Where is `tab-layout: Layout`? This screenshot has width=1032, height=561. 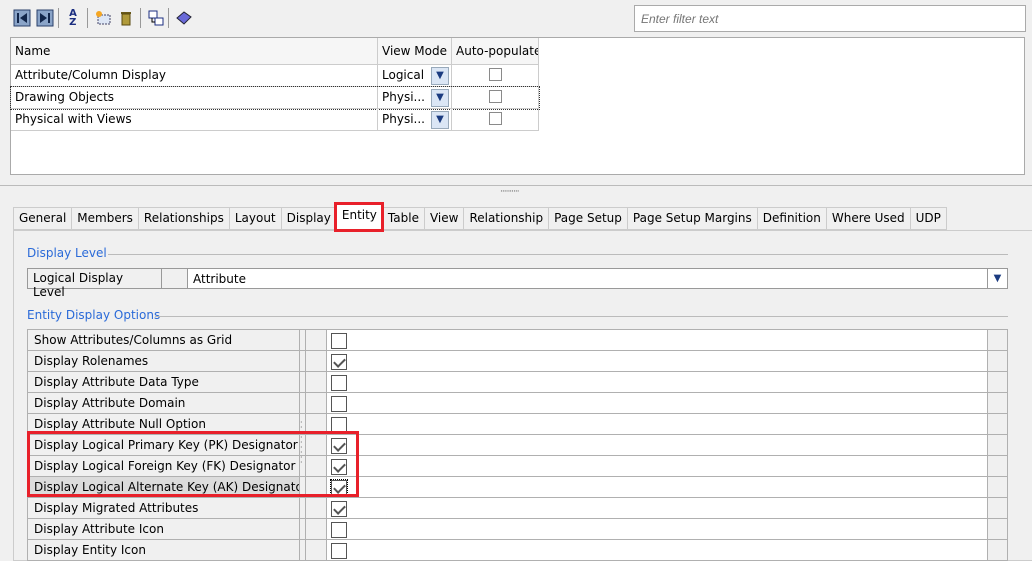 tab-layout: Layout is located at coordinates (254, 218).